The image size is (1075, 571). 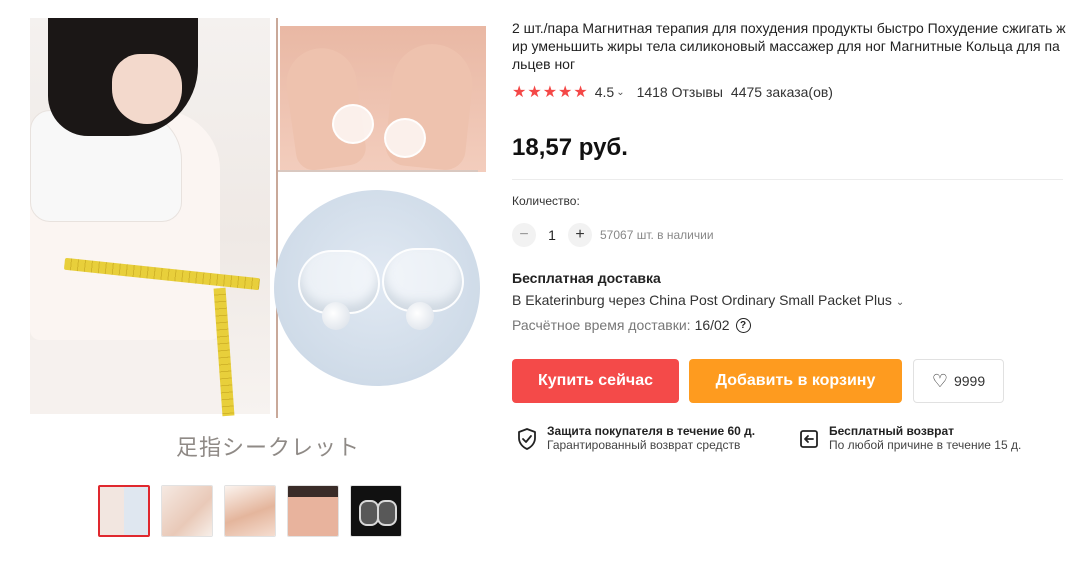 What do you see at coordinates (939, 380) in the screenshot?
I see `heart-icon: ♡` at bounding box center [939, 380].